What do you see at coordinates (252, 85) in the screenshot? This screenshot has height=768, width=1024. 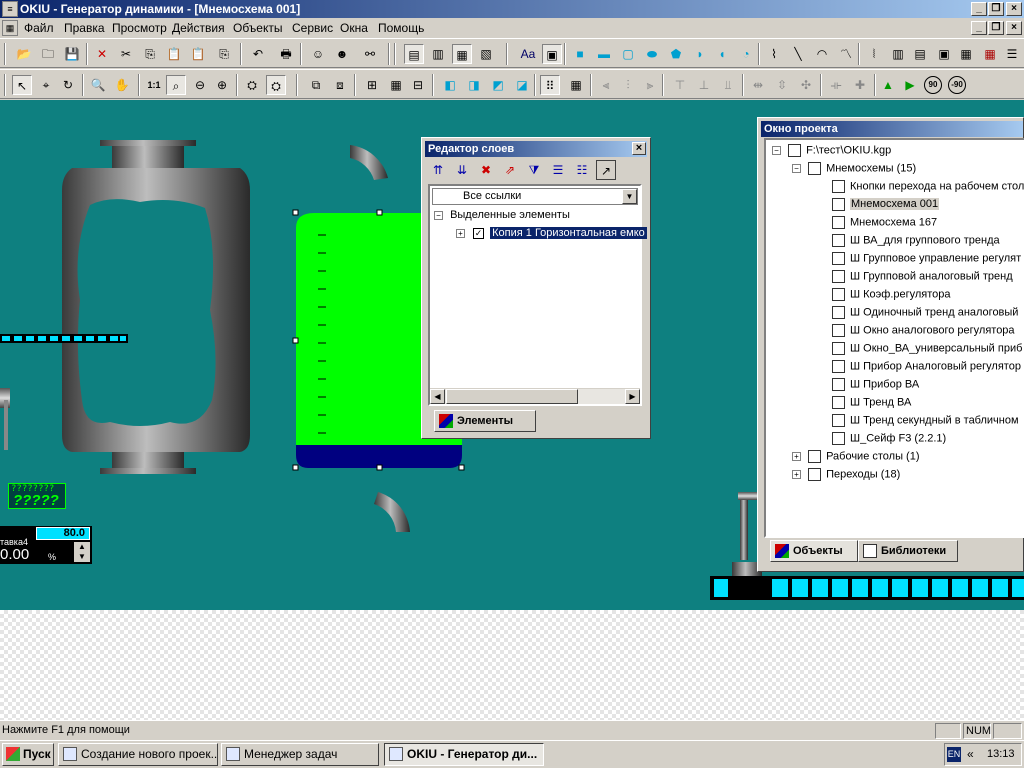 I see `props-icon: ⛭` at bounding box center [252, 85].